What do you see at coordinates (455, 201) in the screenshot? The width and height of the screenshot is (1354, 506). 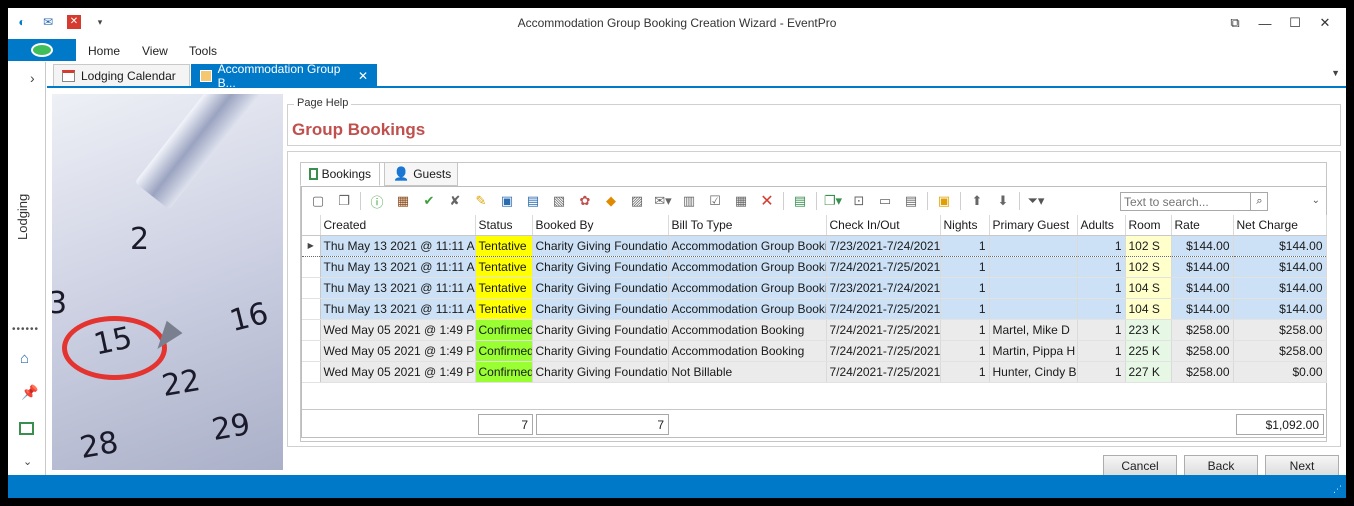 I see `uncheck-icon: ✘` at bounding box center [455, 201].